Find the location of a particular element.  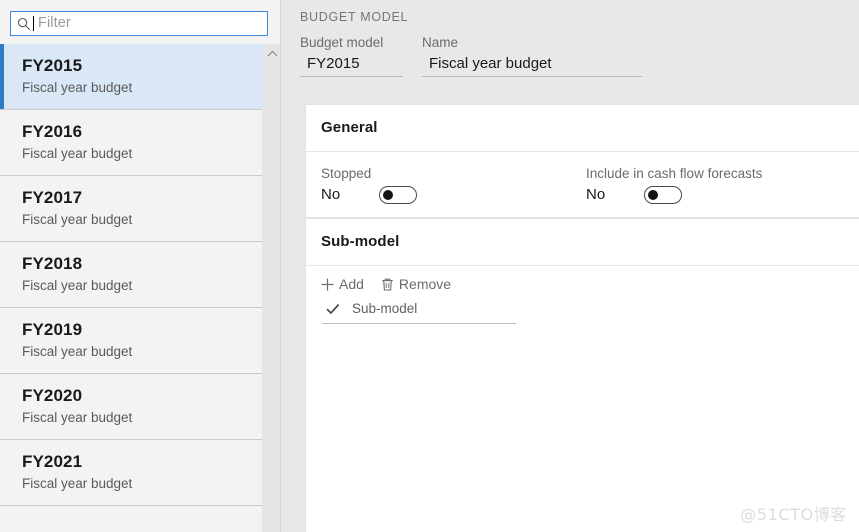

sidebar-scrollbar is located at coordinates (271, 288).